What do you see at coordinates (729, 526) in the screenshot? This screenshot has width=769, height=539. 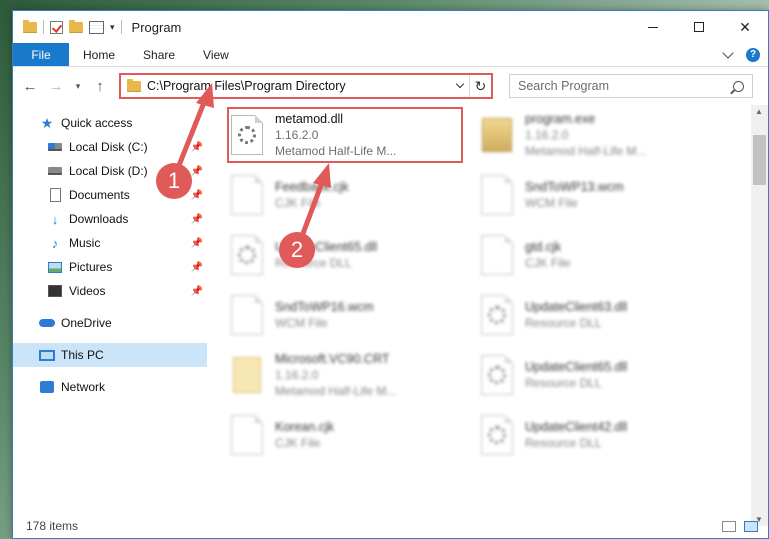 I see `details-view-icon` at bounding box center [729, 526].